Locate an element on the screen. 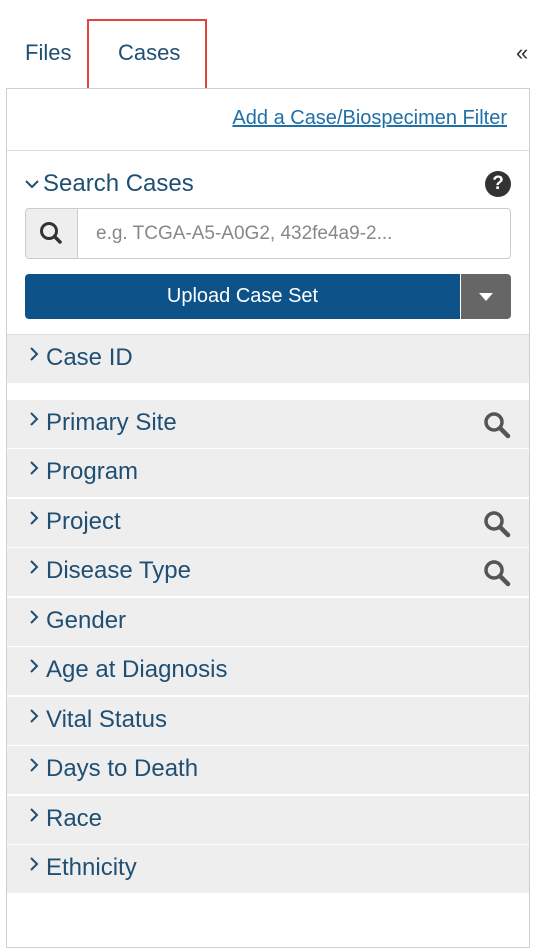 The height and width of the screenshot is (948, 556). facet-ethnicity: Ethnicity is located at coordinates (268, 869).